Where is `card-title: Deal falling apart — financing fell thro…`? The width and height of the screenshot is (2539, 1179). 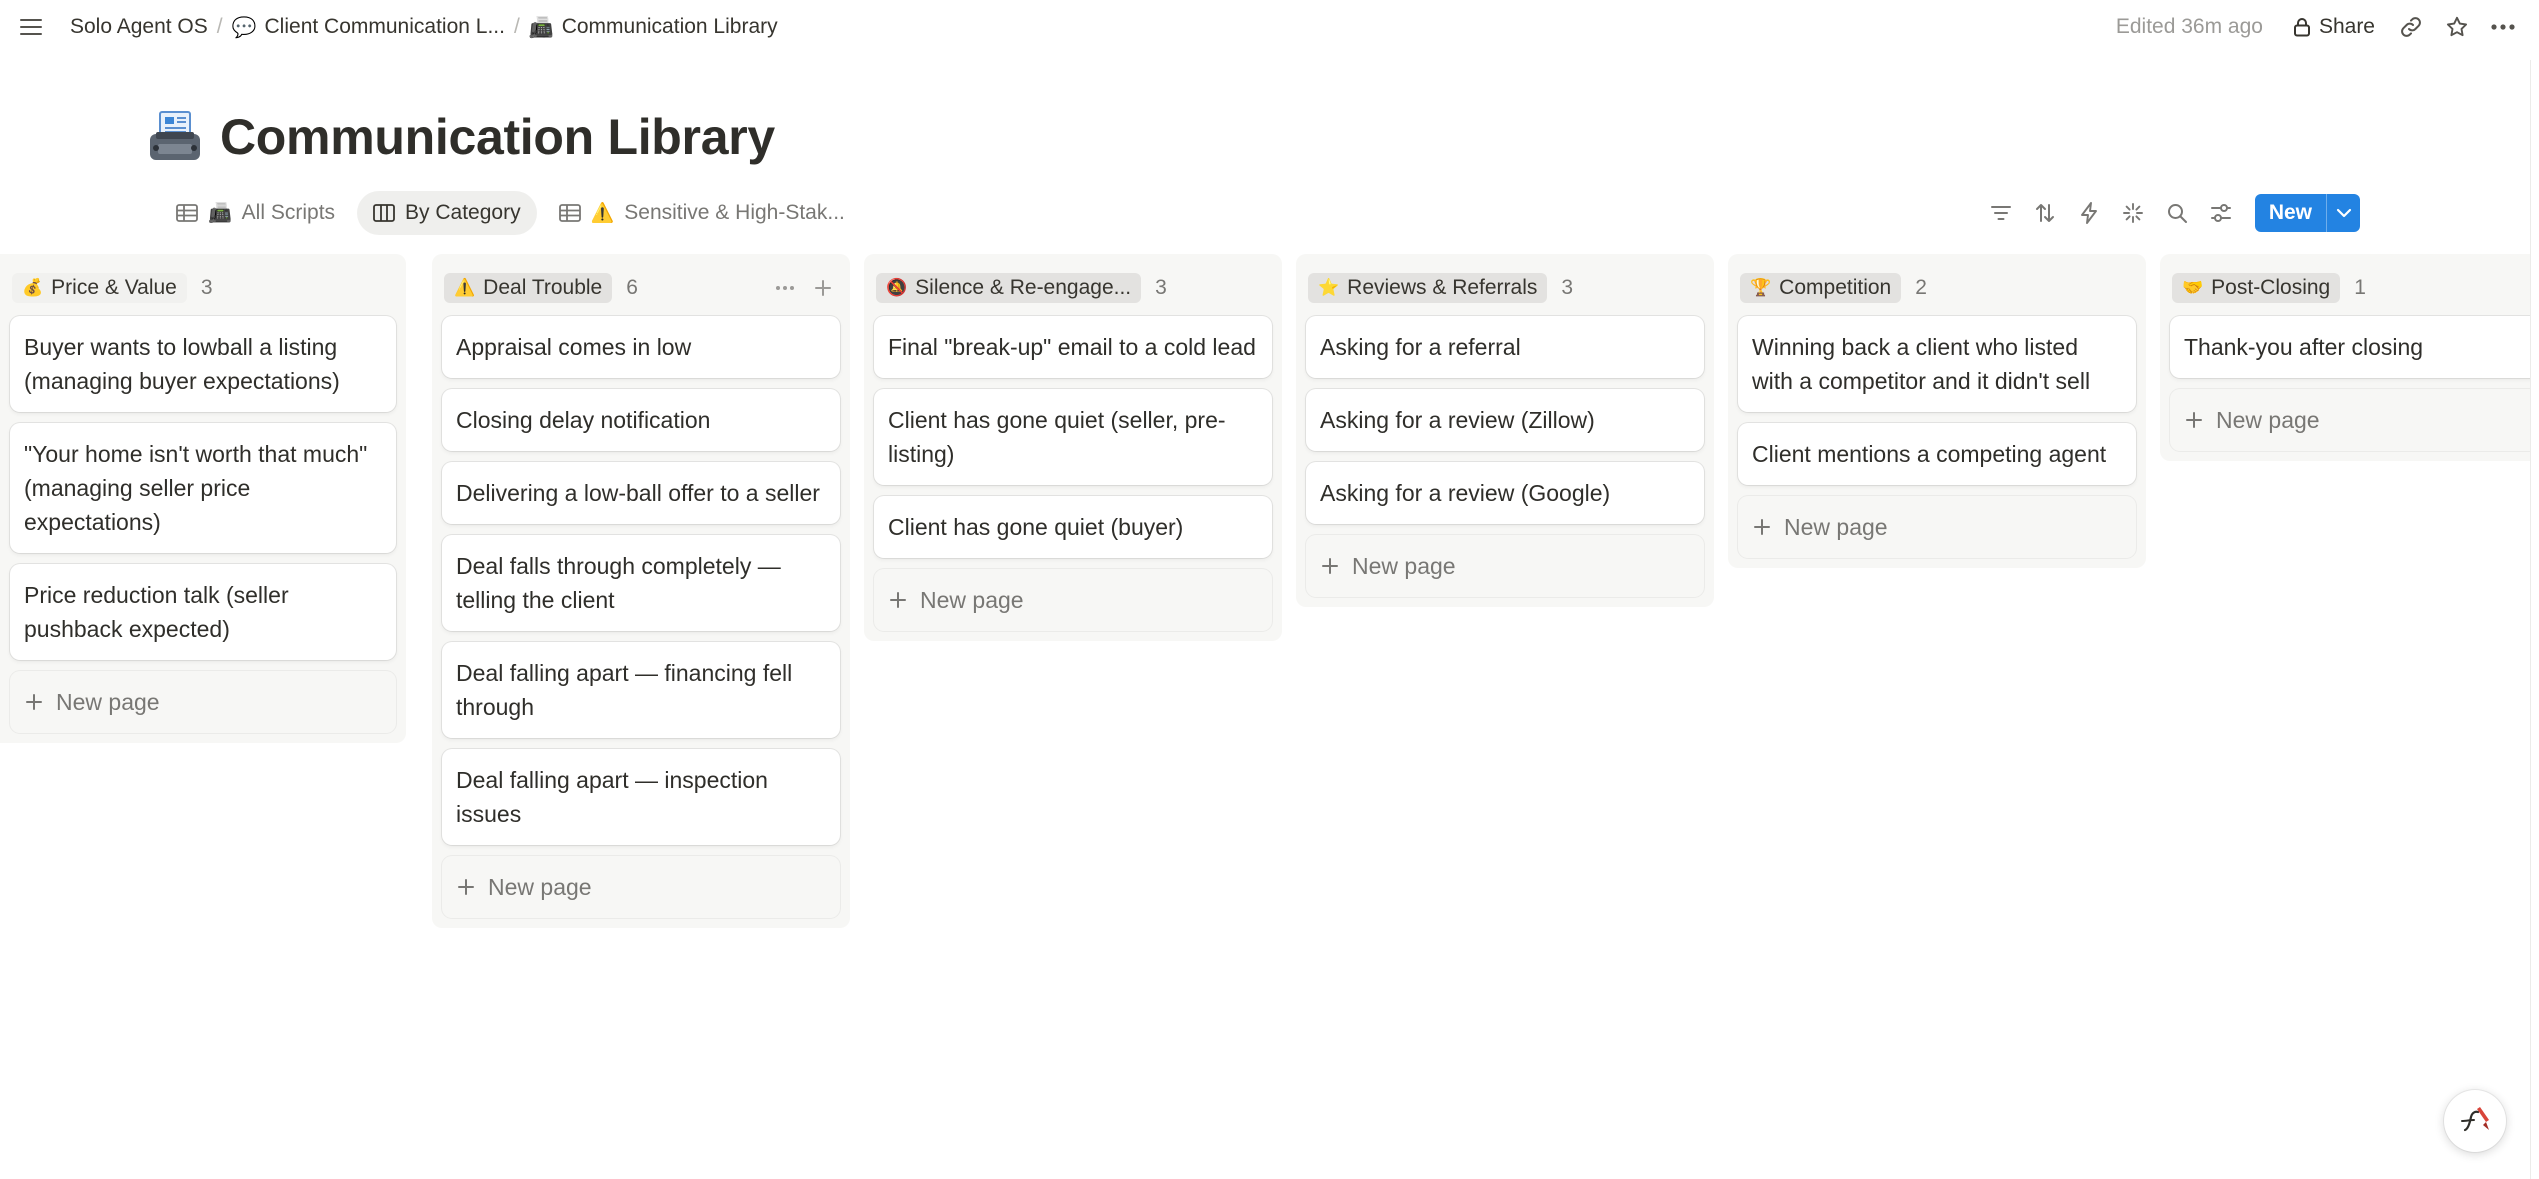 card-title: Deal falling apart — financing fell thro… is located at coordinates (624, 690).